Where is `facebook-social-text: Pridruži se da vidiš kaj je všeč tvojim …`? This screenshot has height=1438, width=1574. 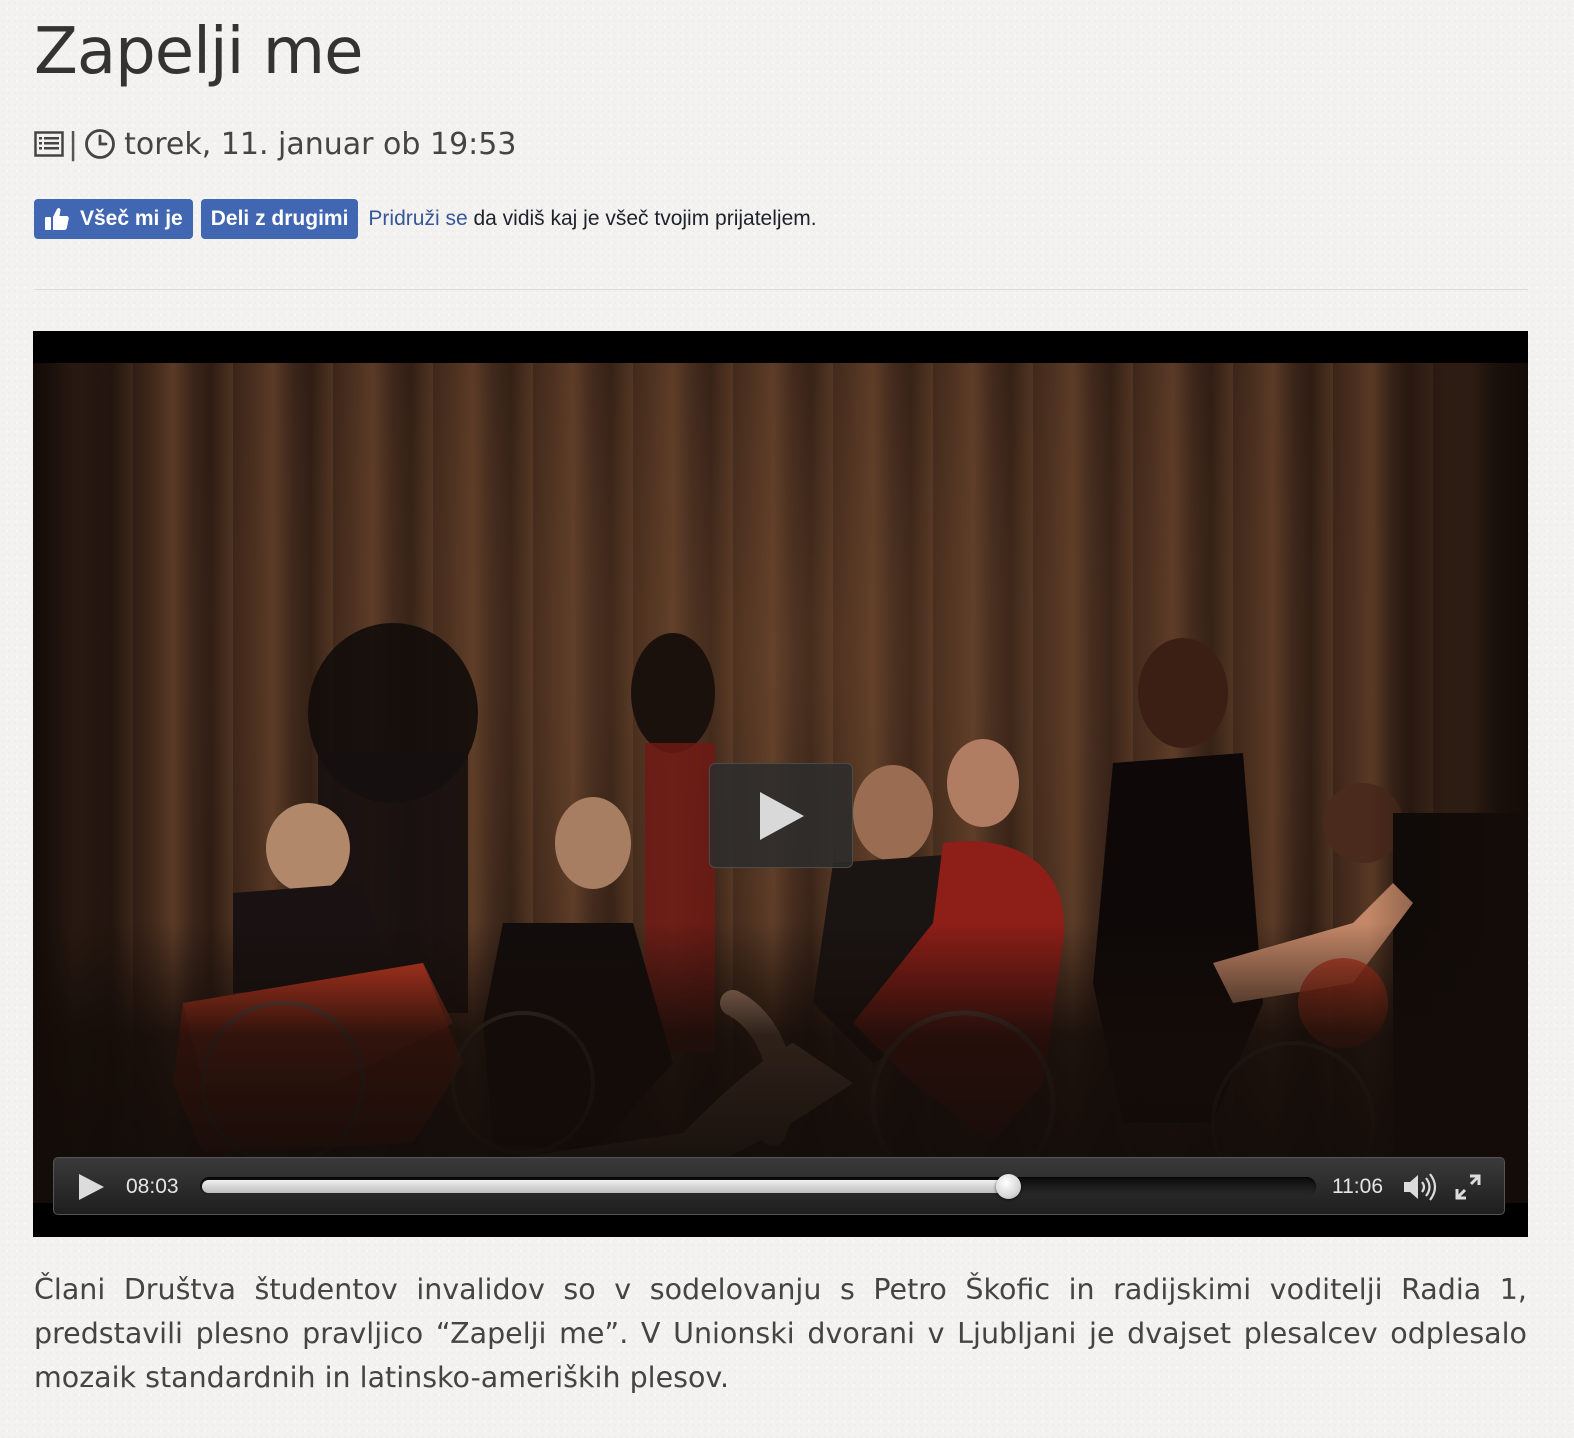
facebook-social-text: Pridruži se da vidiš kaj je všeč tvojim … is located at coordinates (592, 219).